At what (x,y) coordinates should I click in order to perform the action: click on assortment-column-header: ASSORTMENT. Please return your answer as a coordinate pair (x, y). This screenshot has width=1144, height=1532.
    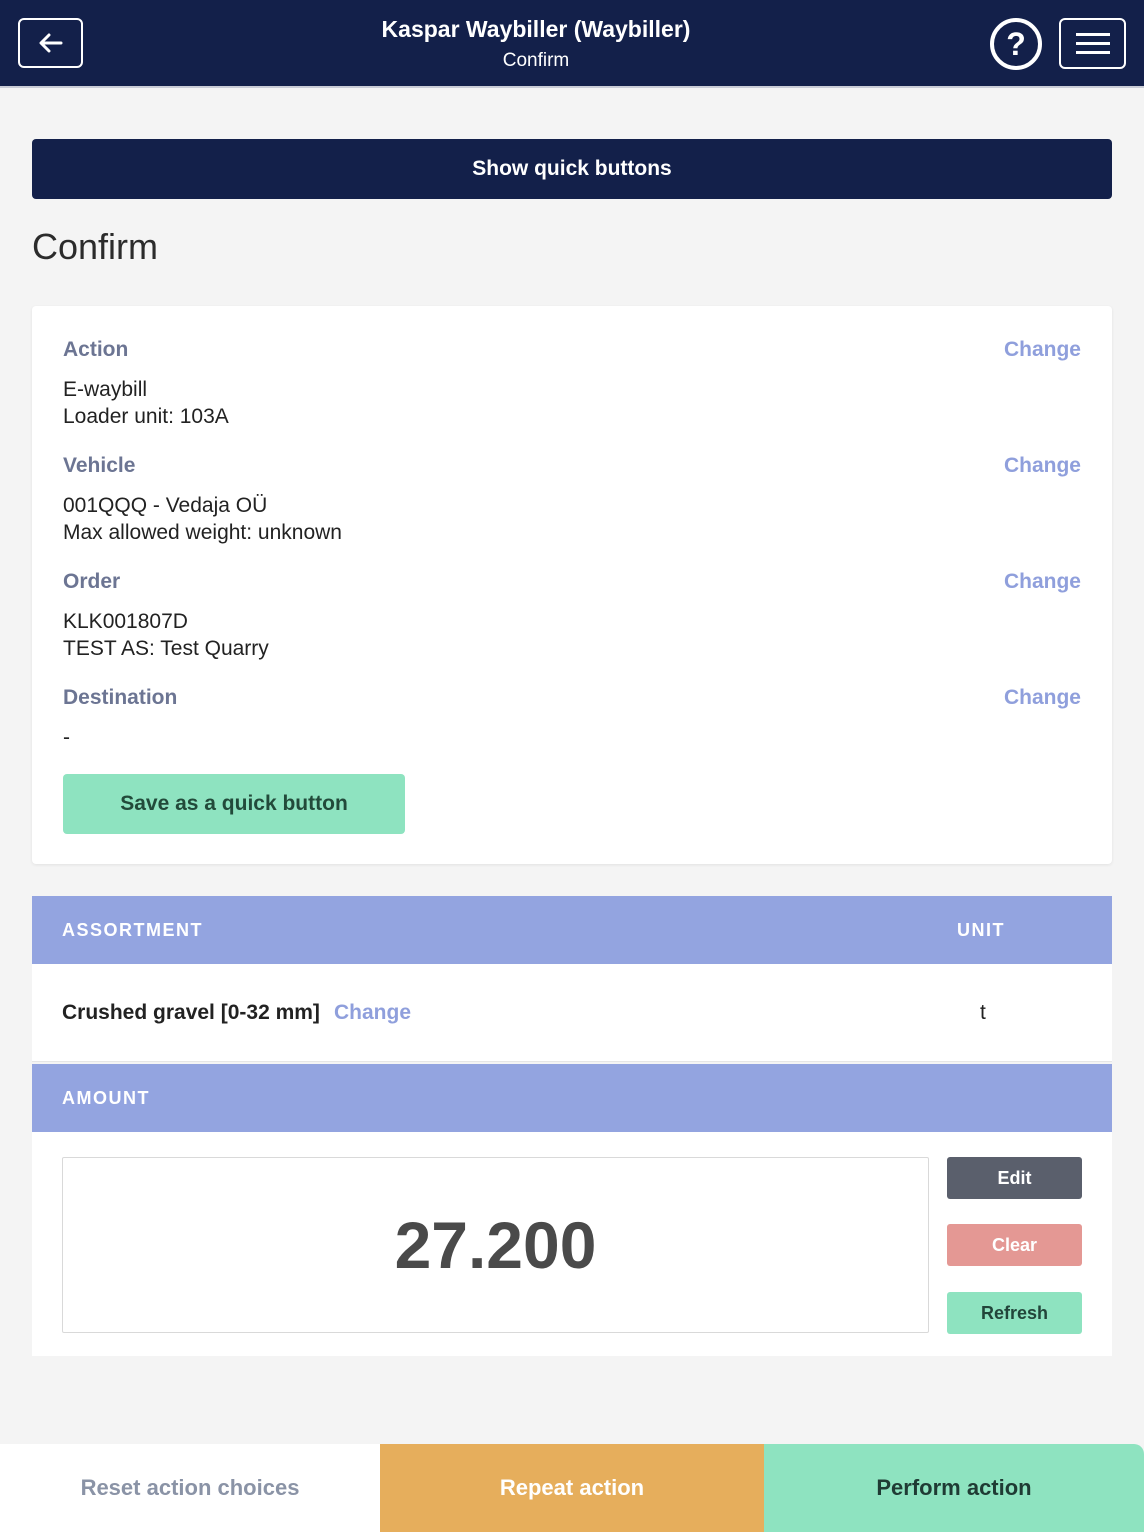
    Looking at the image, I should click on (132, 930).